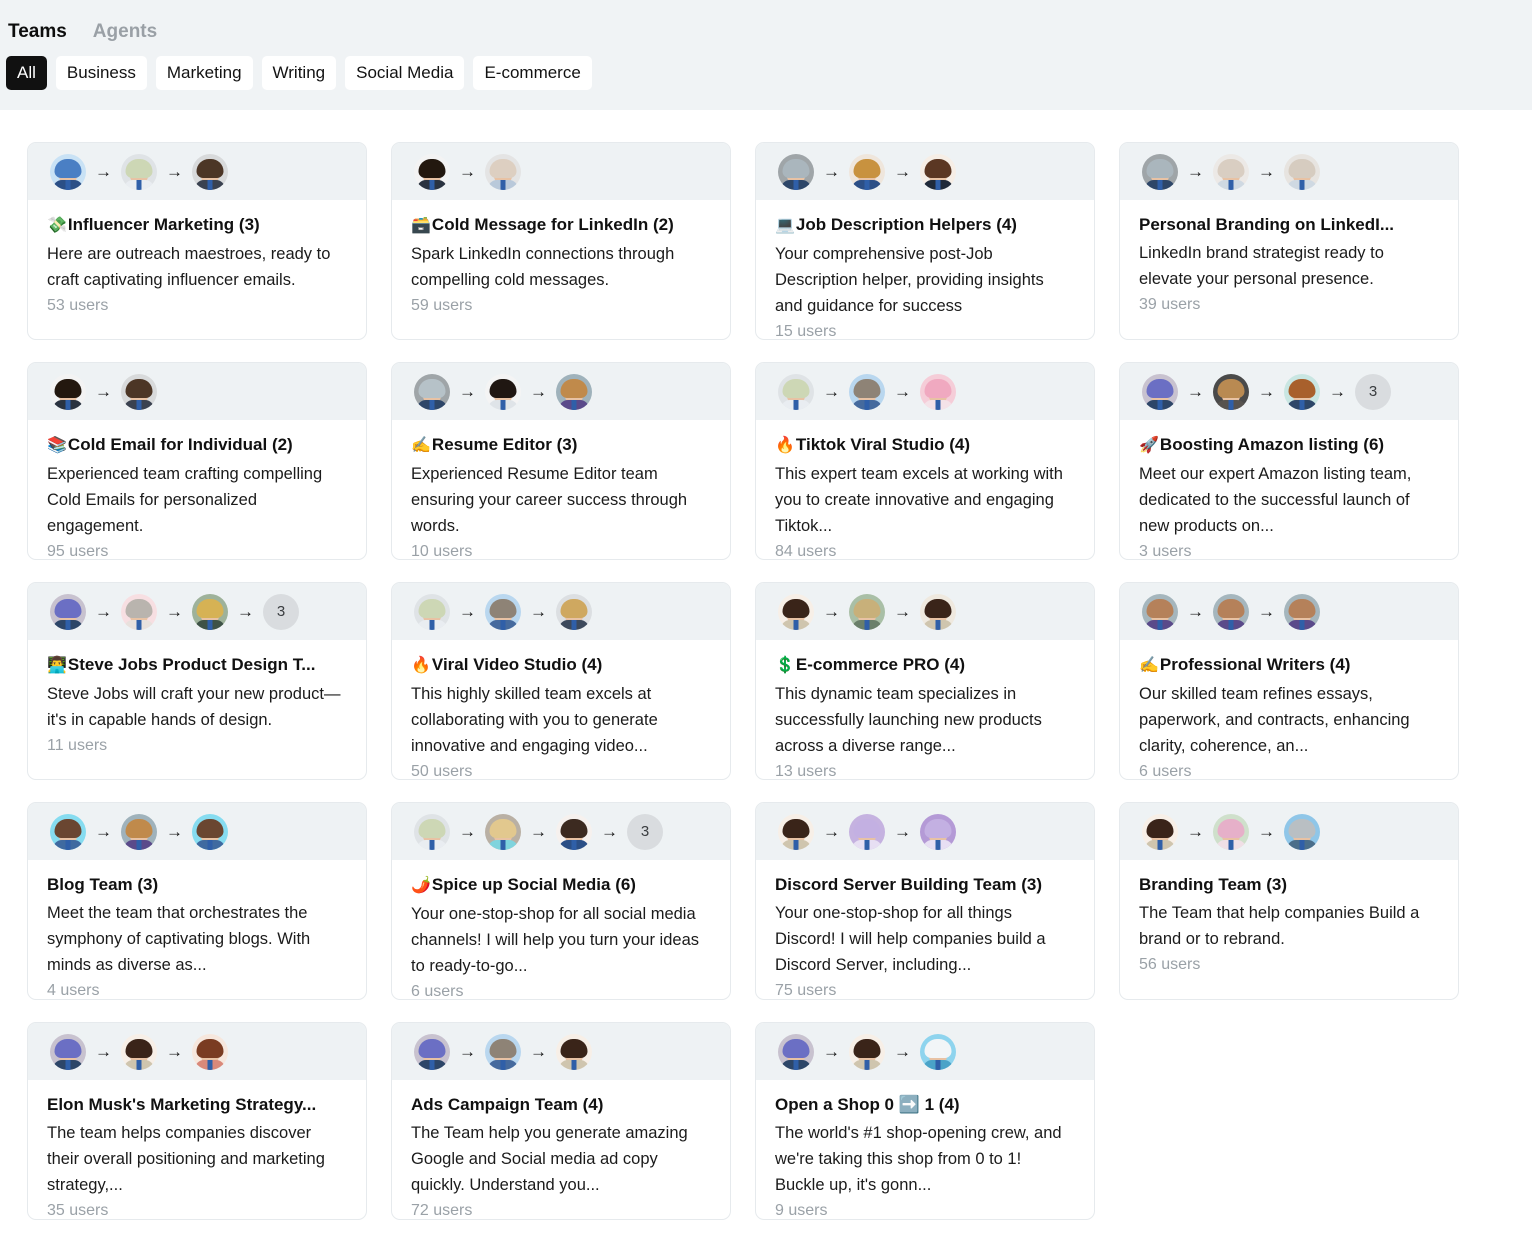 The width and height of the screenshot is (1532, 1258). What do you see at coordinates (37, 32) in the screenshot?
I see `tab-teams: Teams` at bounding box center [37, 32].